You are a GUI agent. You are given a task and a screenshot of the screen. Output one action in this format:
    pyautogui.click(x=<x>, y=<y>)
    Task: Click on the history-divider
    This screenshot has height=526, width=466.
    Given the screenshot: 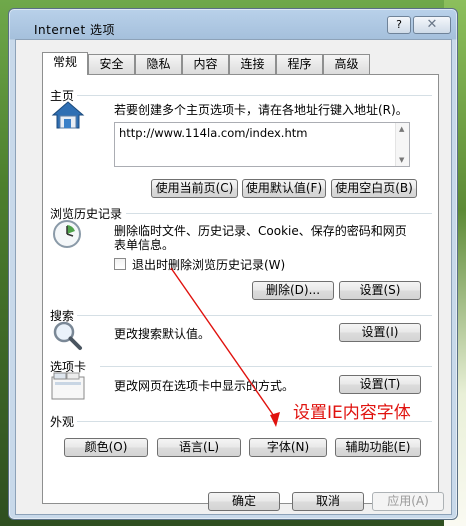 What is the action you would take?
    pyautogui.click(x=279, y=213)
    